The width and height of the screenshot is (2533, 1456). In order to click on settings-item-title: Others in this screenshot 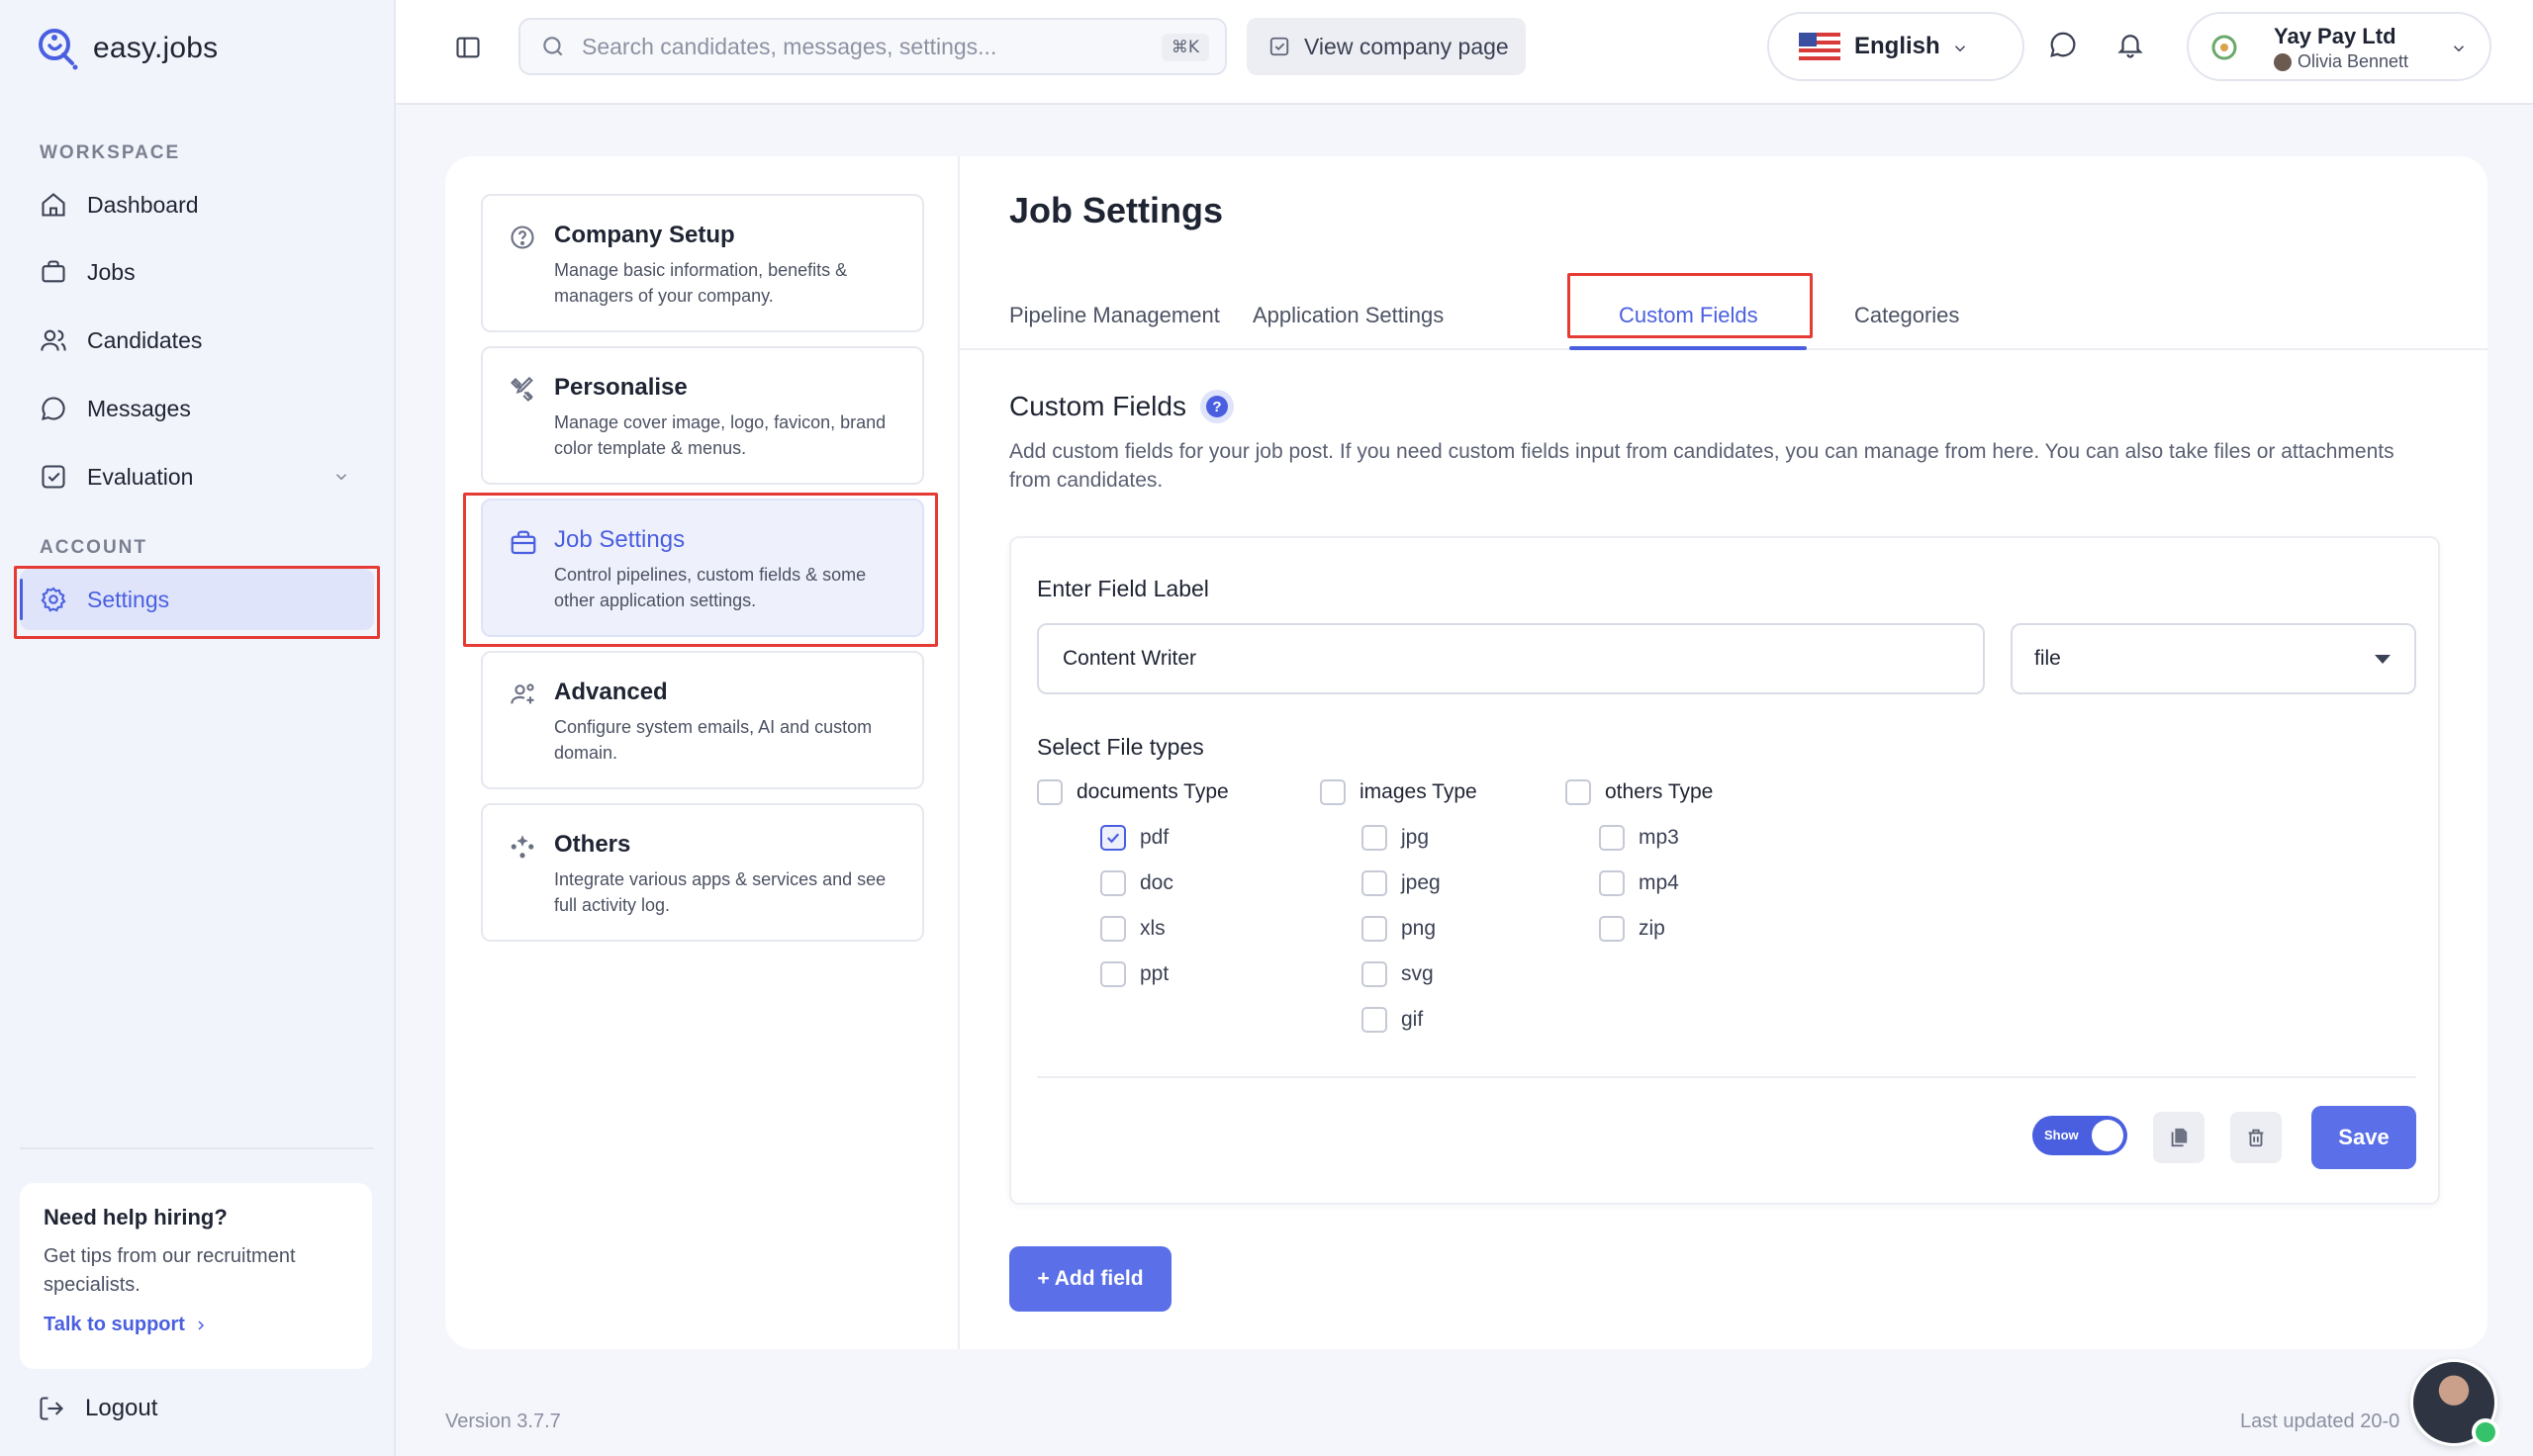, I will do `click(593, 844)`.